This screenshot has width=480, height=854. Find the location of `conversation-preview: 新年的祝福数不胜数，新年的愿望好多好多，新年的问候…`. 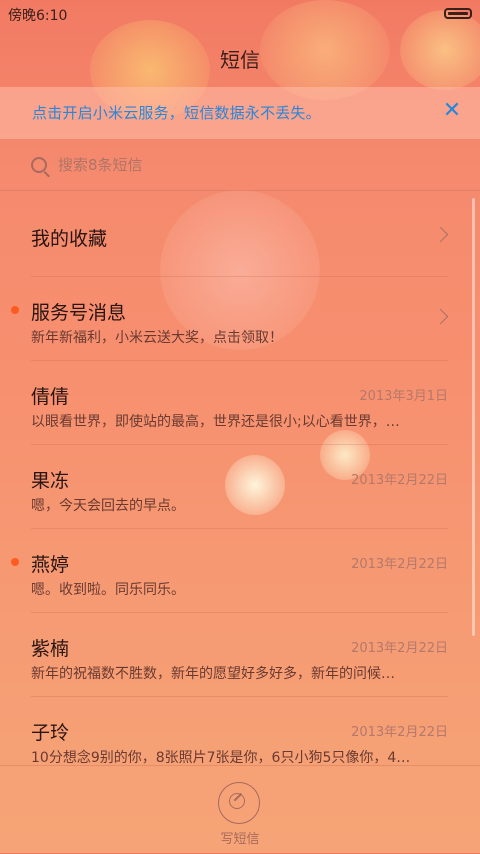

conversation-preview: 新年的祝福数不胜数，新年的愿望好多好多，新年的问候… is located at coordinates (213, 674).